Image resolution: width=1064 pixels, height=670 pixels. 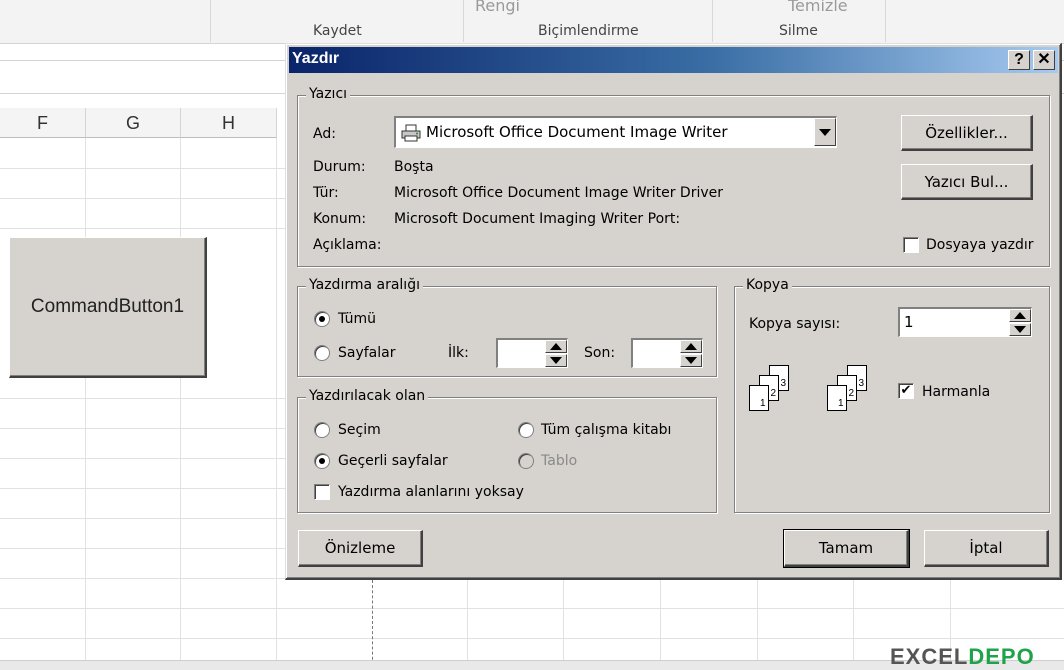 I want to click on range-pages-label: Sayfalar, so click(x=367, y=353).